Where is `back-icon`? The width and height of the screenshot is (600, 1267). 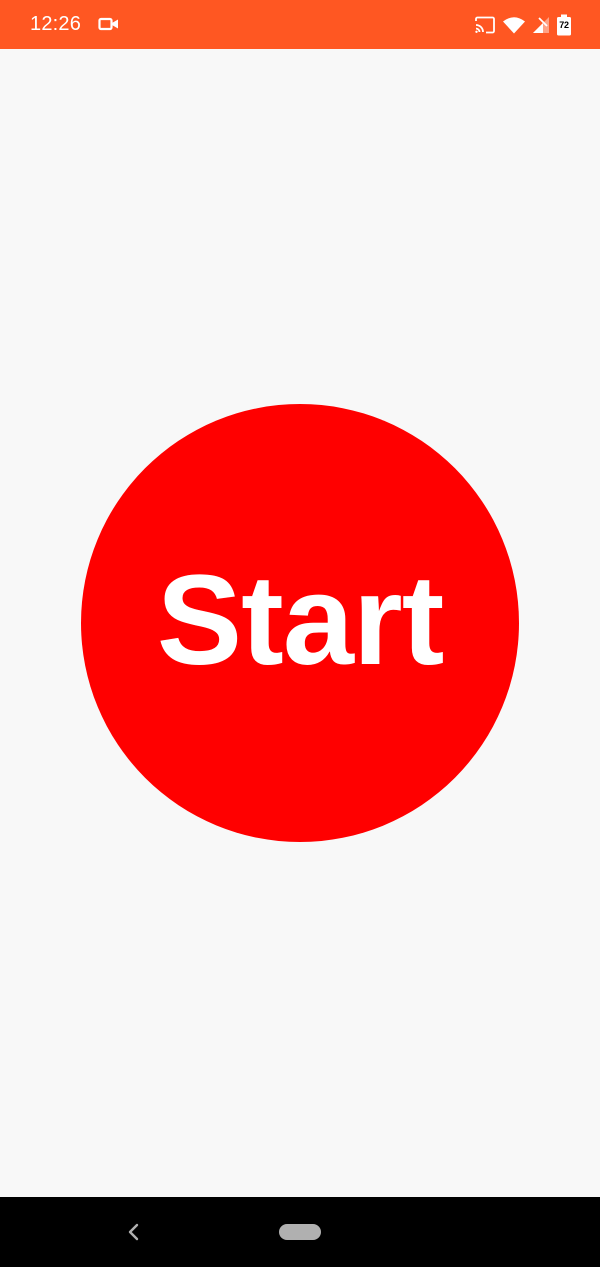 back-icon is located at coordinates (134, 1232).